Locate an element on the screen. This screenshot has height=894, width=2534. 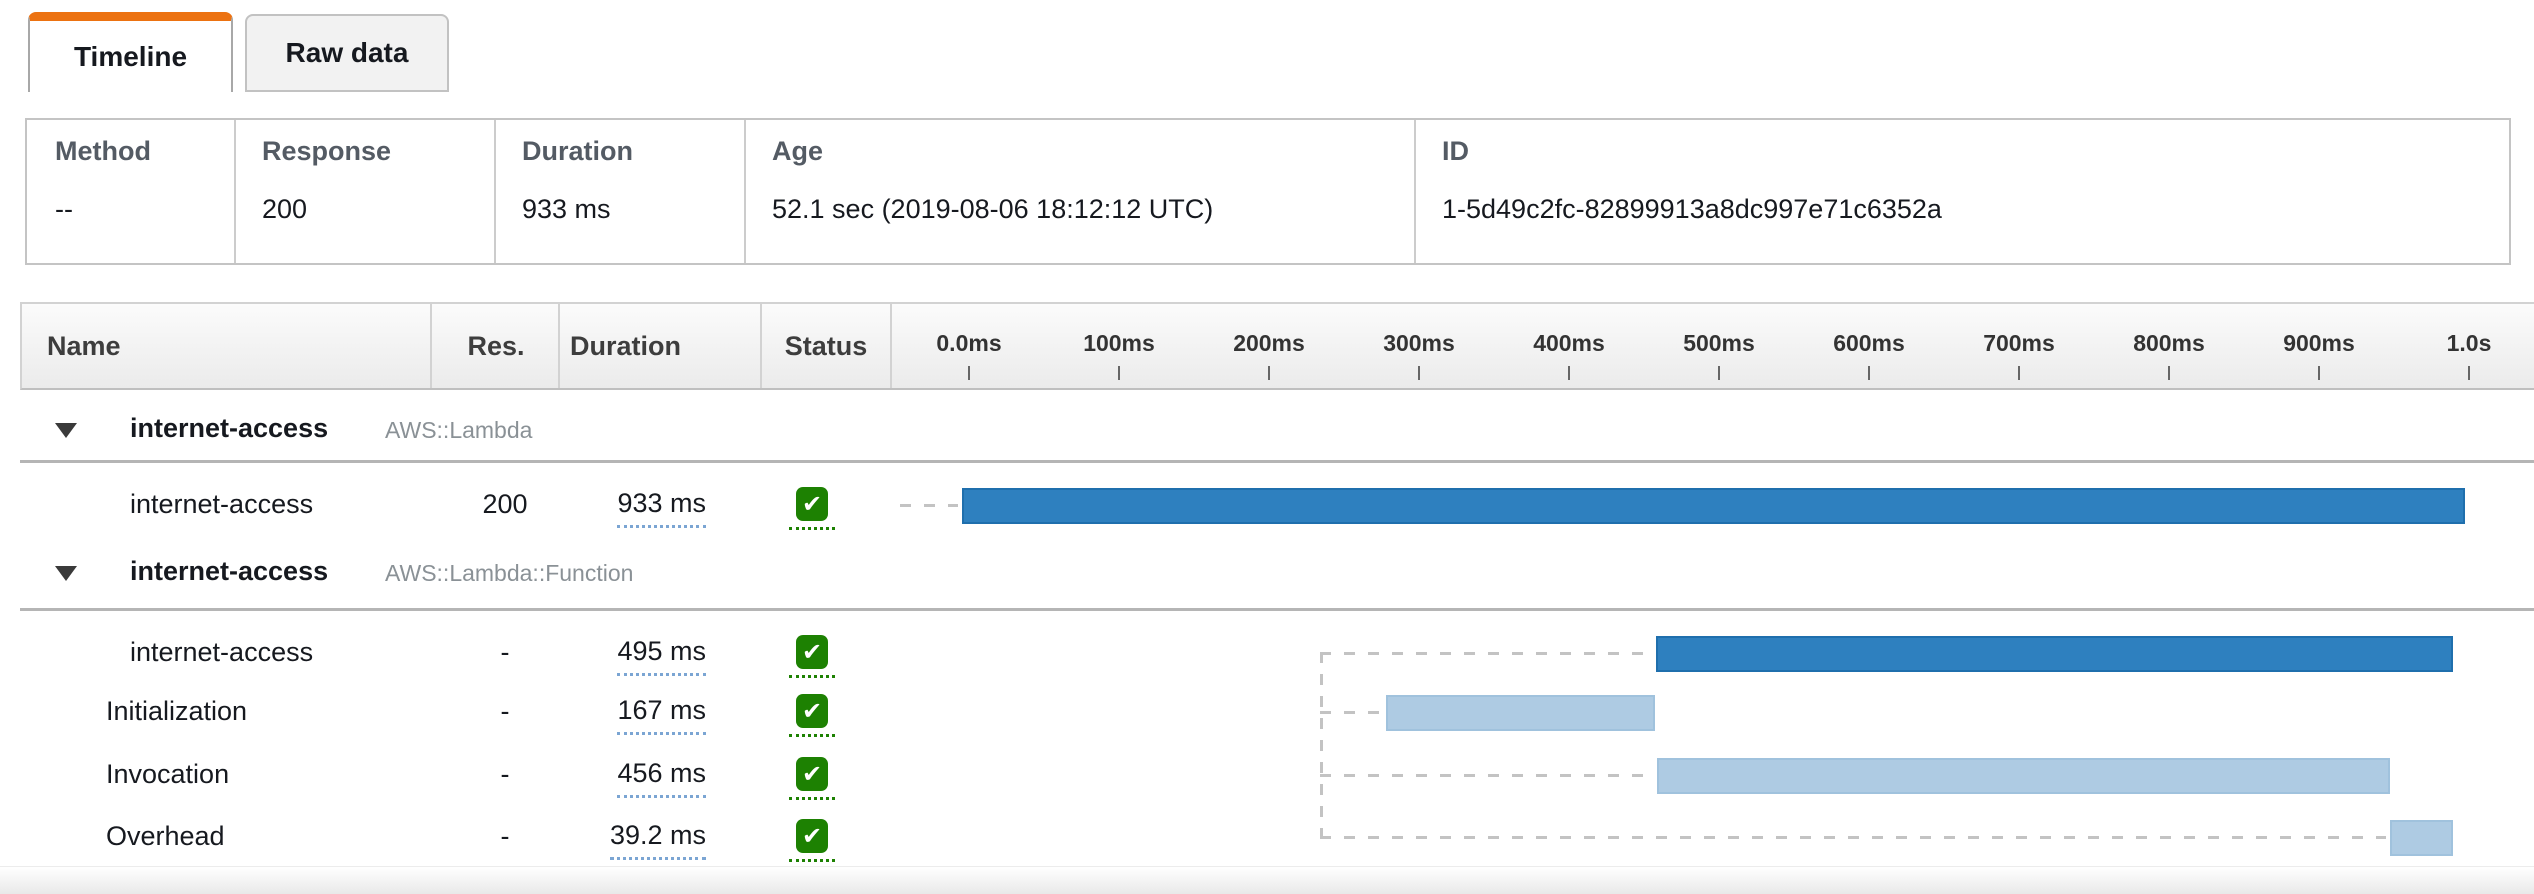
column-header-duration: Duration is located at coordinates (625, 345).